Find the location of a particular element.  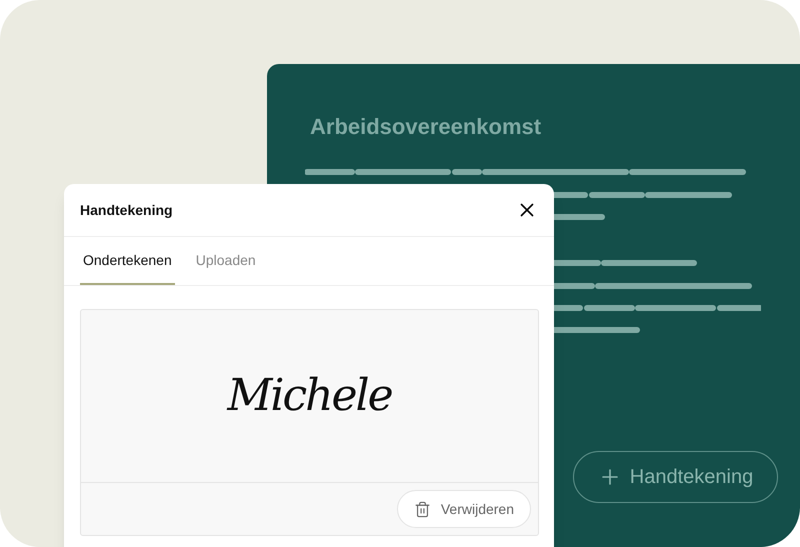

trash-icon is located at coordinates (422, 509).